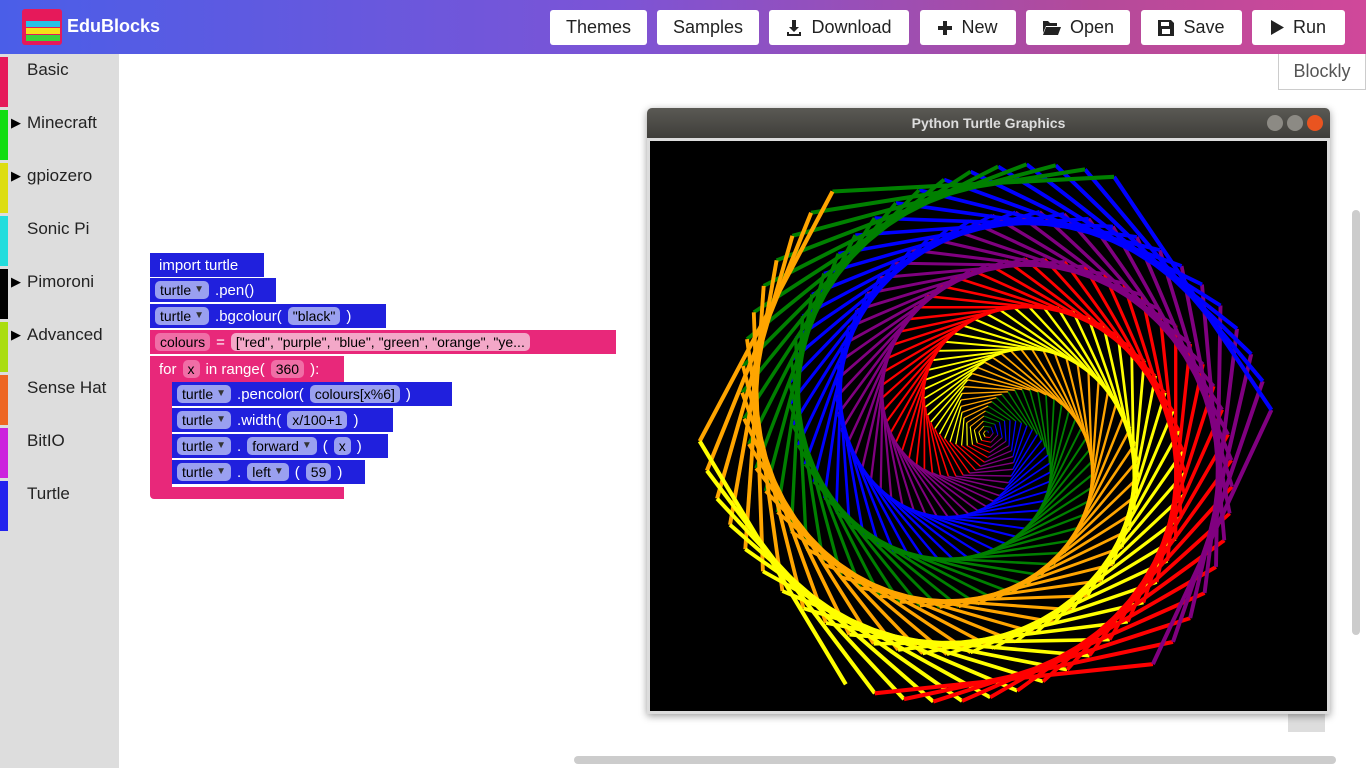 Image resolution: width=1366 pixels, height=768 pixels. I want to click on new-button: New, so click(968, 27).